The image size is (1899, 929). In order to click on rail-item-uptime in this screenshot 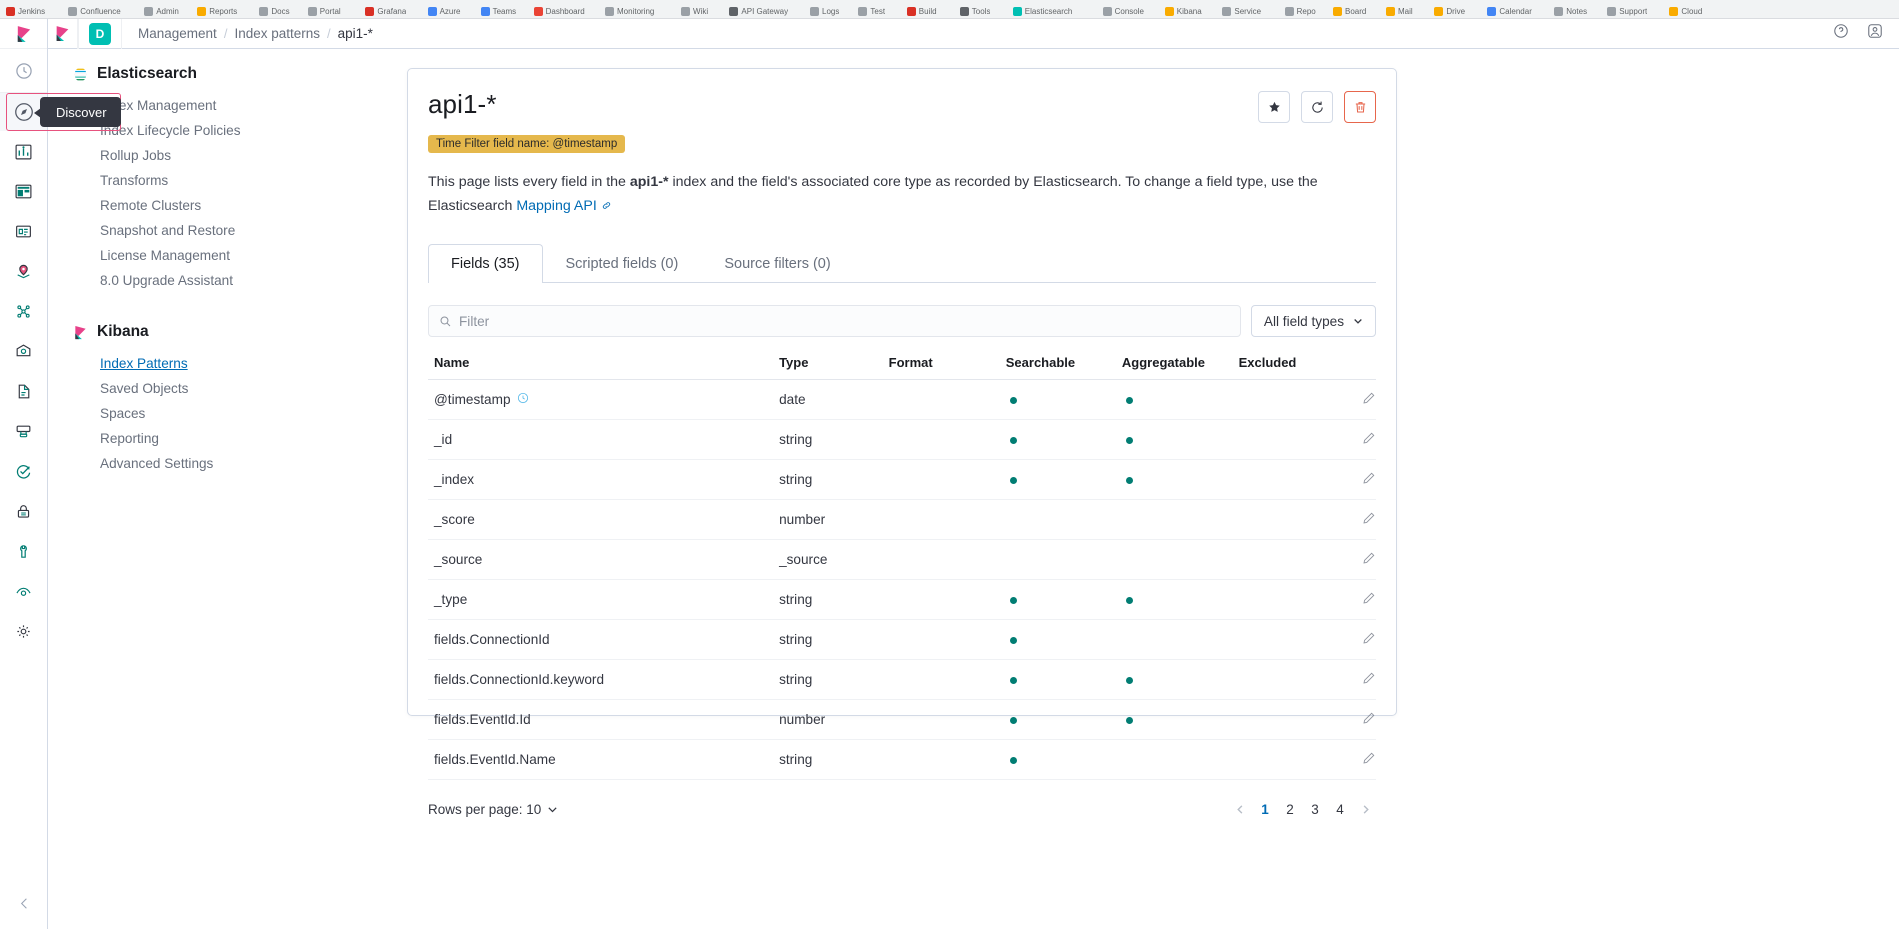, I will do `click(23, 471)`.